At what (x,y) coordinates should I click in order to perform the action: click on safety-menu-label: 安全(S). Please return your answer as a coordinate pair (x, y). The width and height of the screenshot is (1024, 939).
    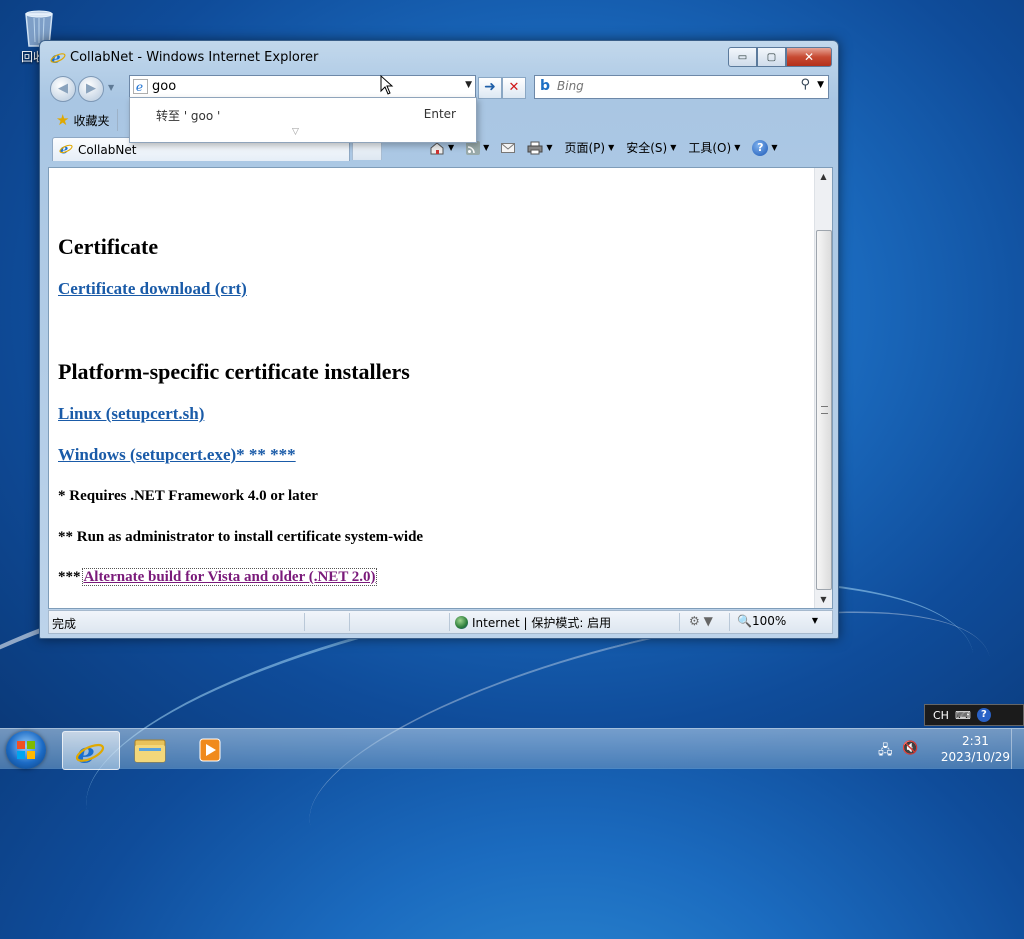
    Looking at the image, I should click on (647, 148).